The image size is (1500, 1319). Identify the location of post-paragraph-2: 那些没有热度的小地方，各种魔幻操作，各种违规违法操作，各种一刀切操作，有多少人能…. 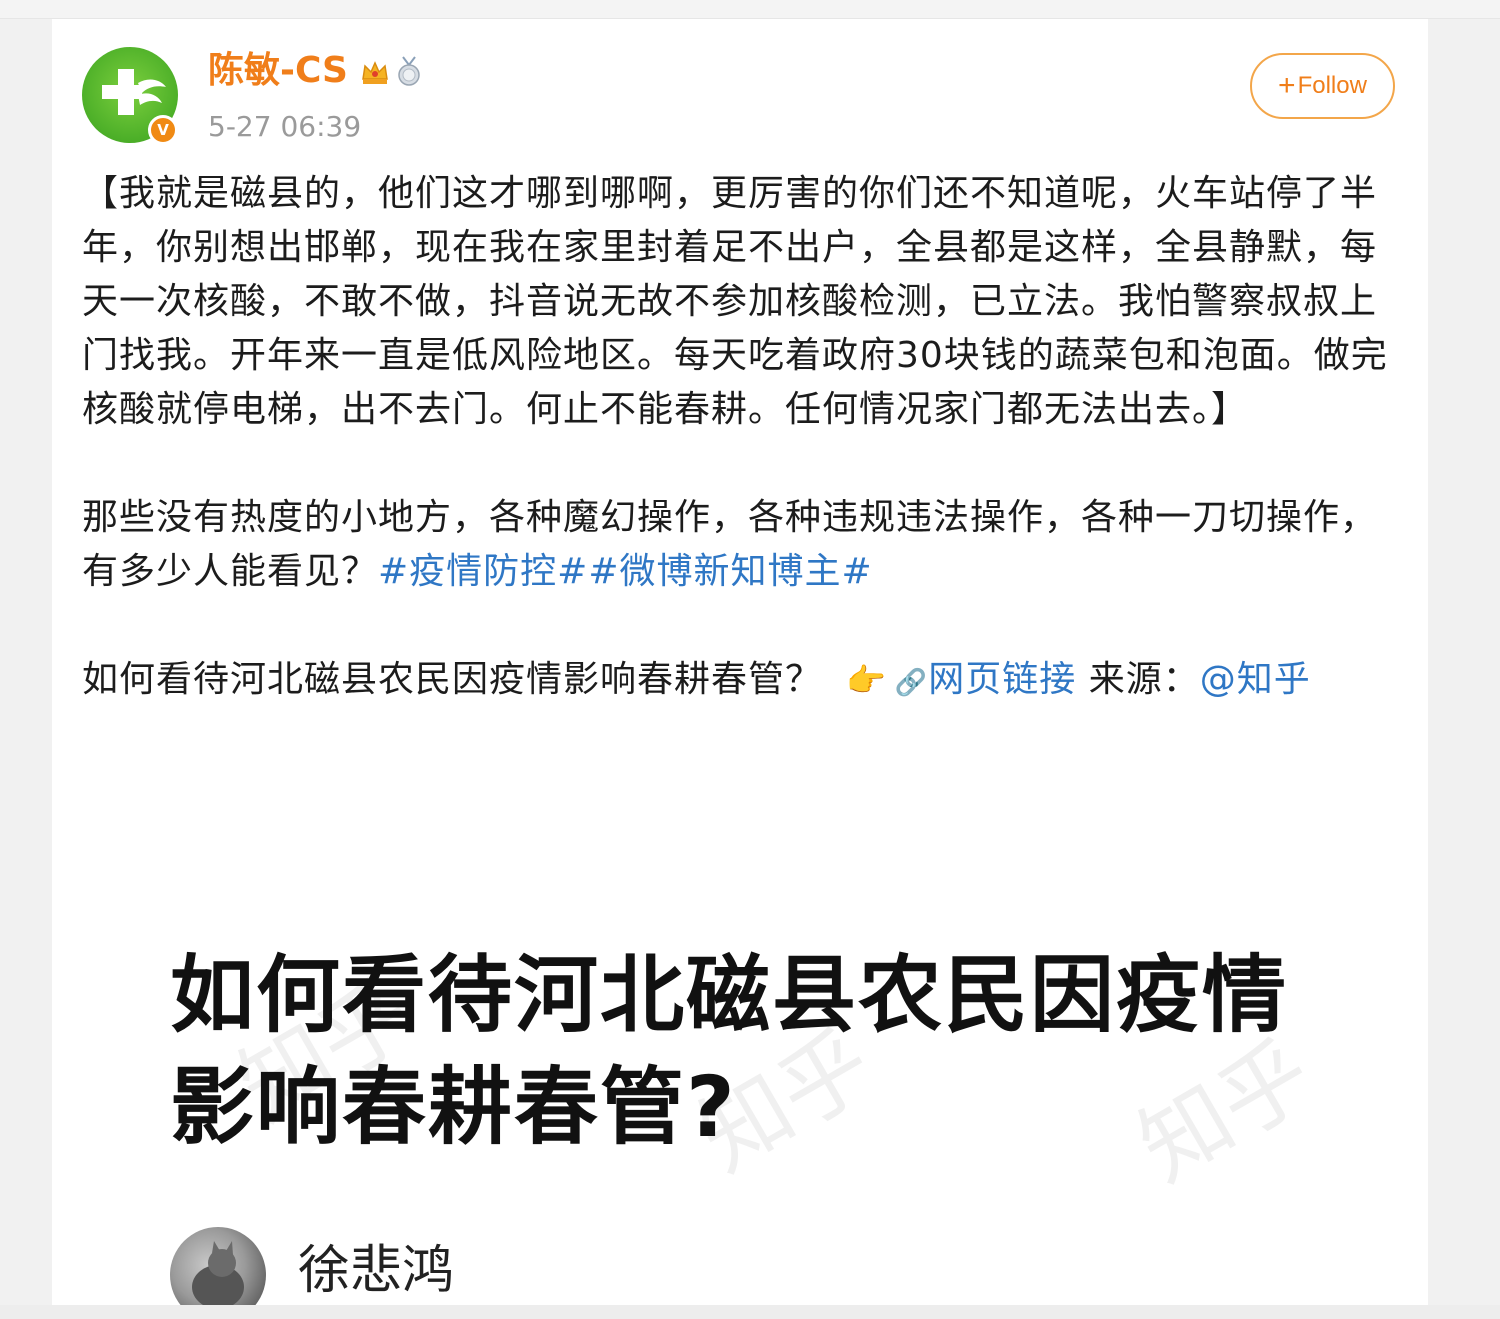
(740, 545).